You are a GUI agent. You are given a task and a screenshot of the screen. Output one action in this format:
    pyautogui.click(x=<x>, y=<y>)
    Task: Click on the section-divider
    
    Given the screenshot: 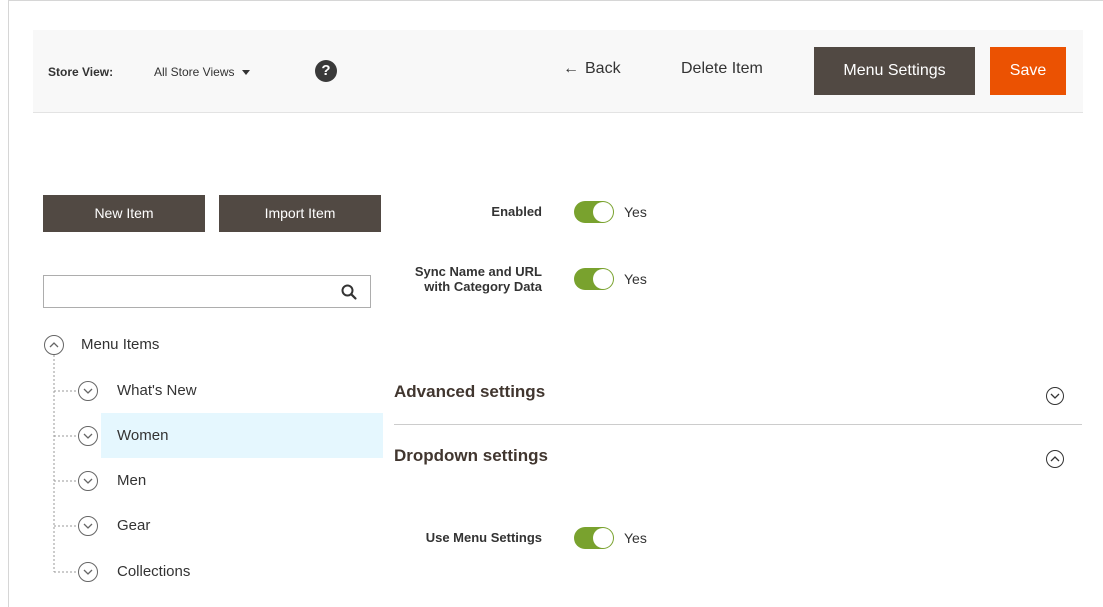 What is the action you would take?
    pyautogui.click(x=738, y=424)
    